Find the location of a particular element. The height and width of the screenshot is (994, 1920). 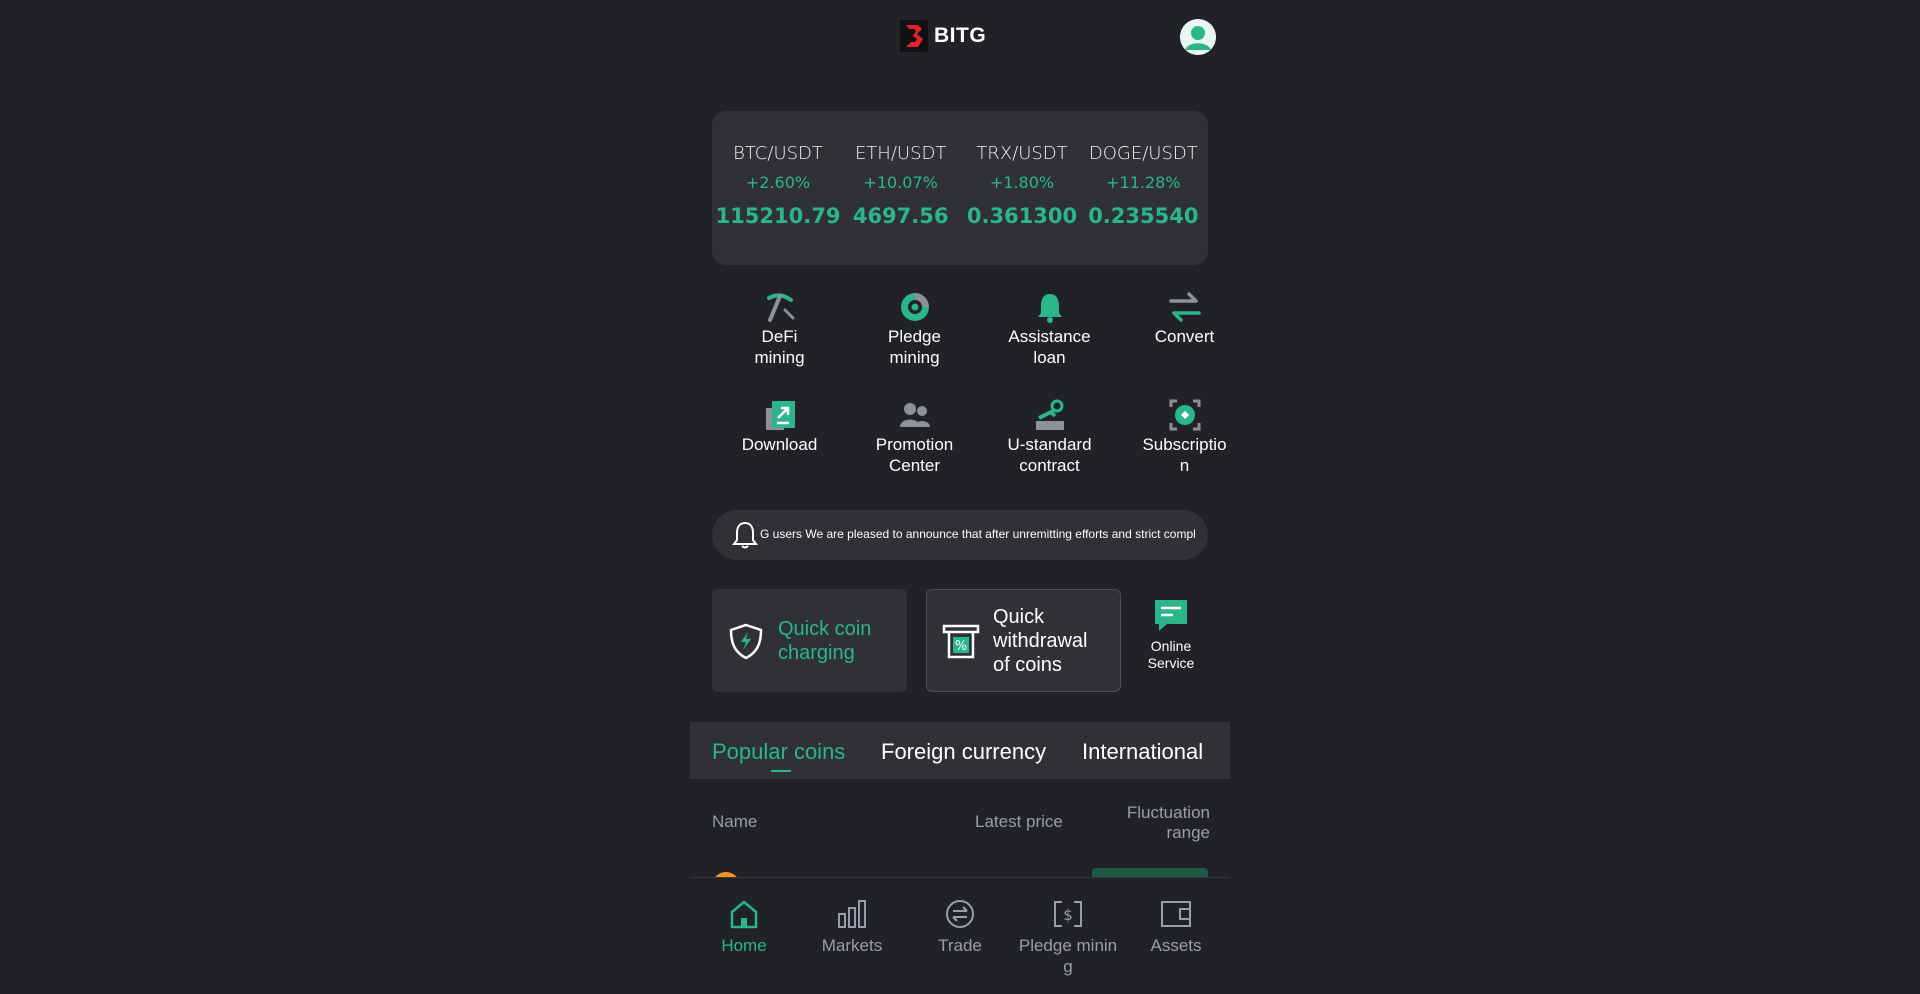

ticker-trx: TRX/USDT +1.80% 0.361300 is located at coordinates (1021, 188).